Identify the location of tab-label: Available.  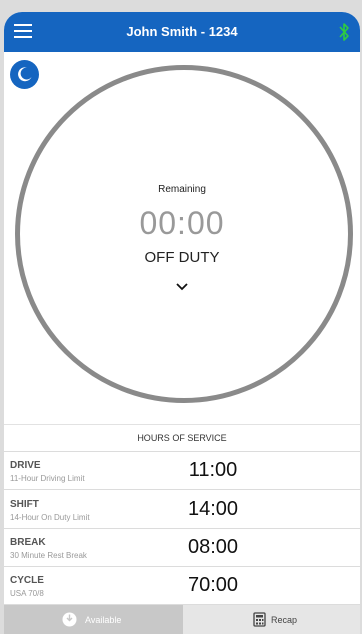
(103, 620).